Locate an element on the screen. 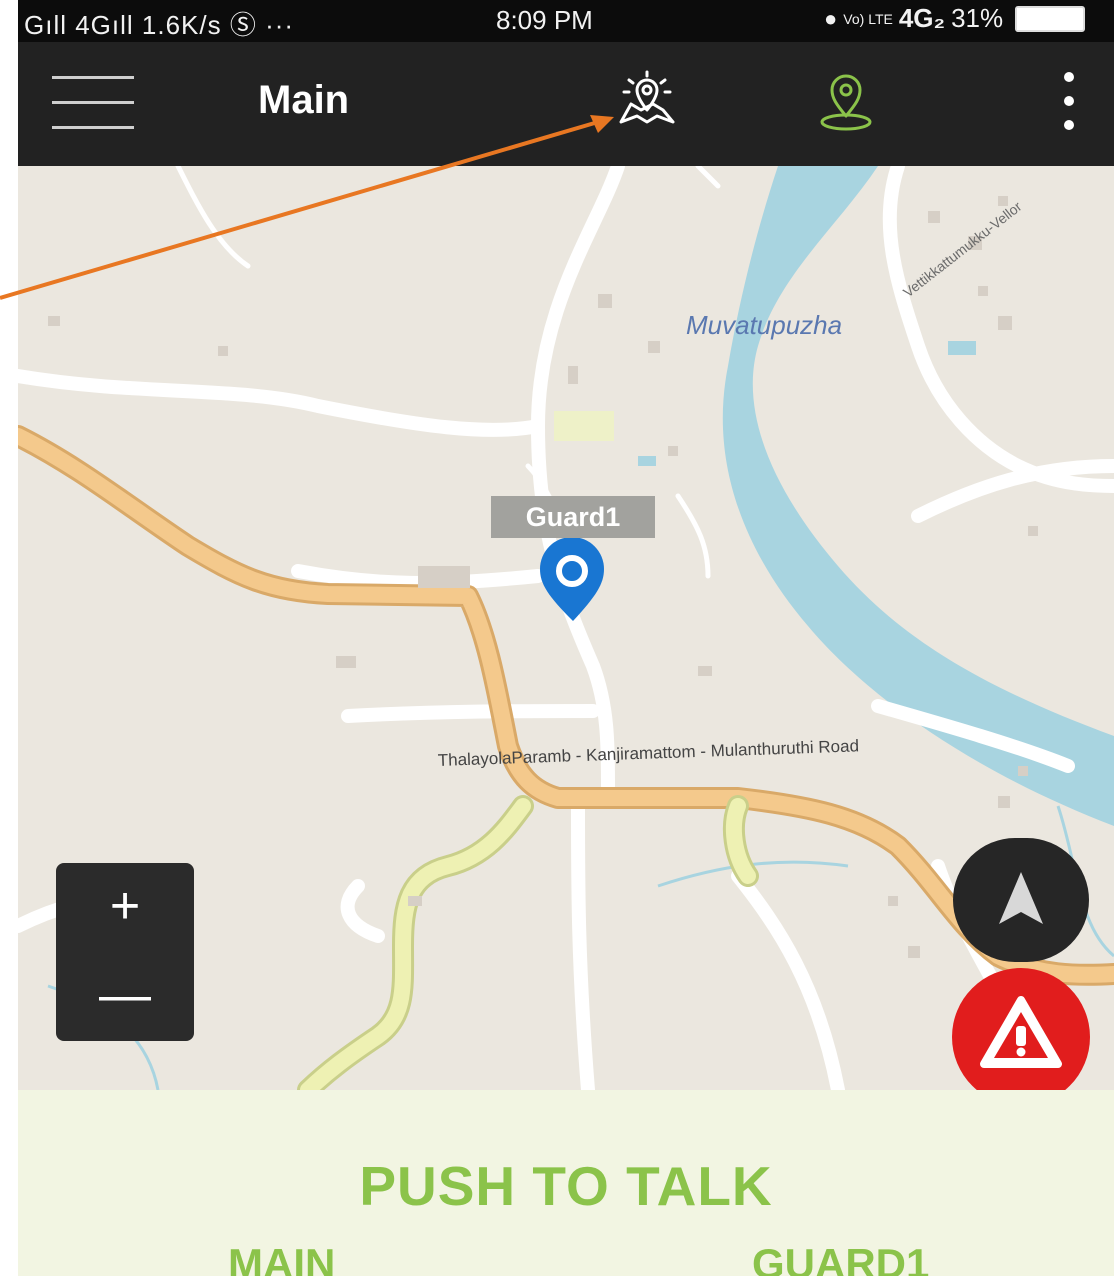 The width and height of the screenshot is (1114, 1276). location-marker-icon is located at coordinates (572, 579).